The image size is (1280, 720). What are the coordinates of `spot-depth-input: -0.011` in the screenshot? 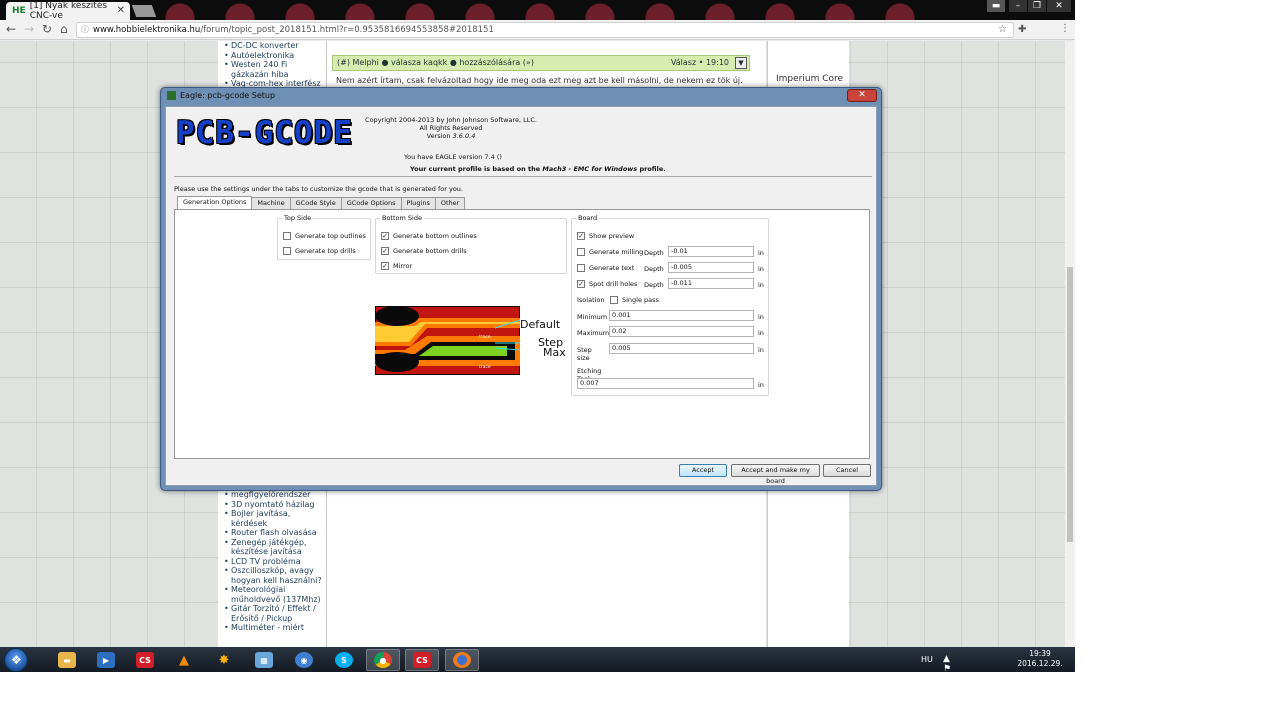 It's located at (711, 283).